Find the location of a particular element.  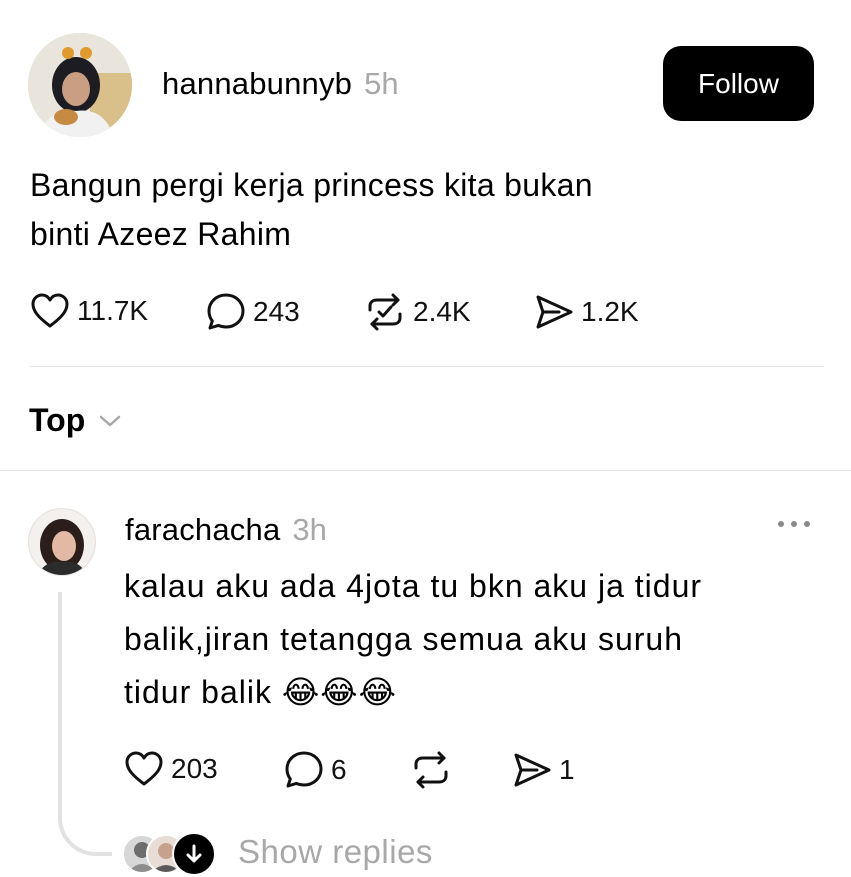

sort-dropdown: Top is located at coordinates (76, 420).